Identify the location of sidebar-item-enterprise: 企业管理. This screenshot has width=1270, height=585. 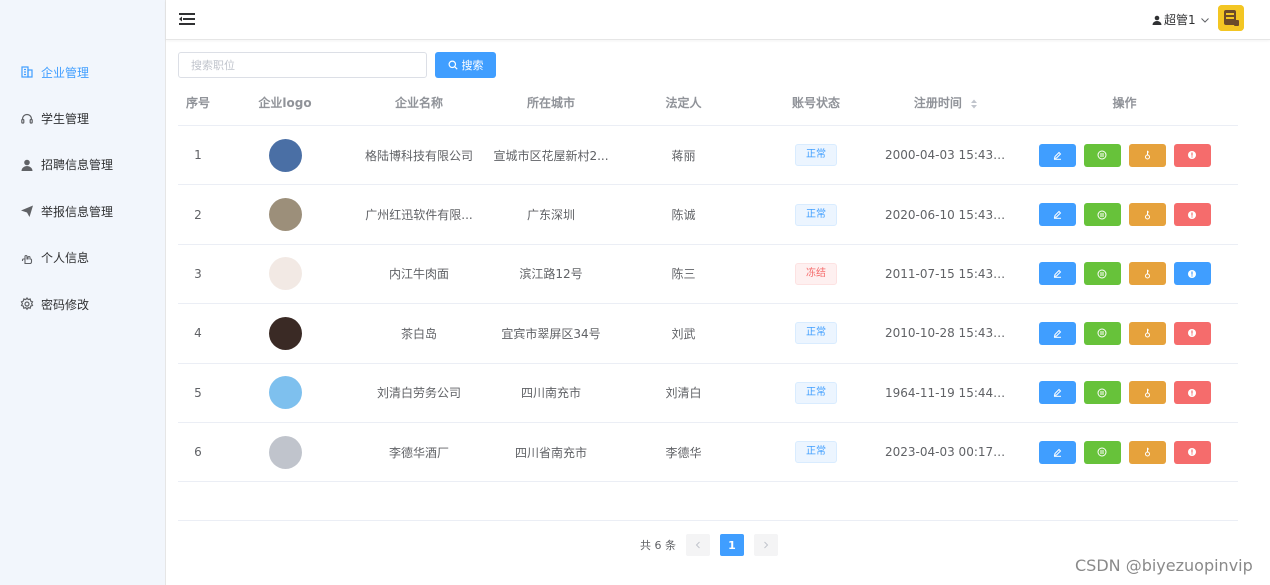
(82, 72).